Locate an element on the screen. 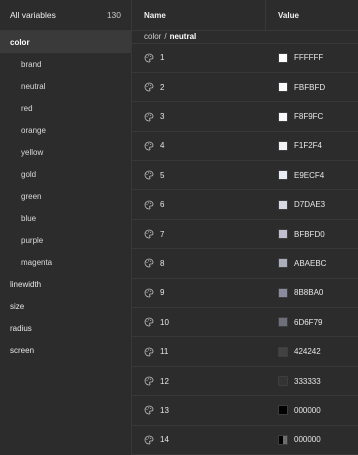 The width and height of the screenshot is (358, 455). table-row: 5 E9ECF4 is located at coordinates (245, 176).